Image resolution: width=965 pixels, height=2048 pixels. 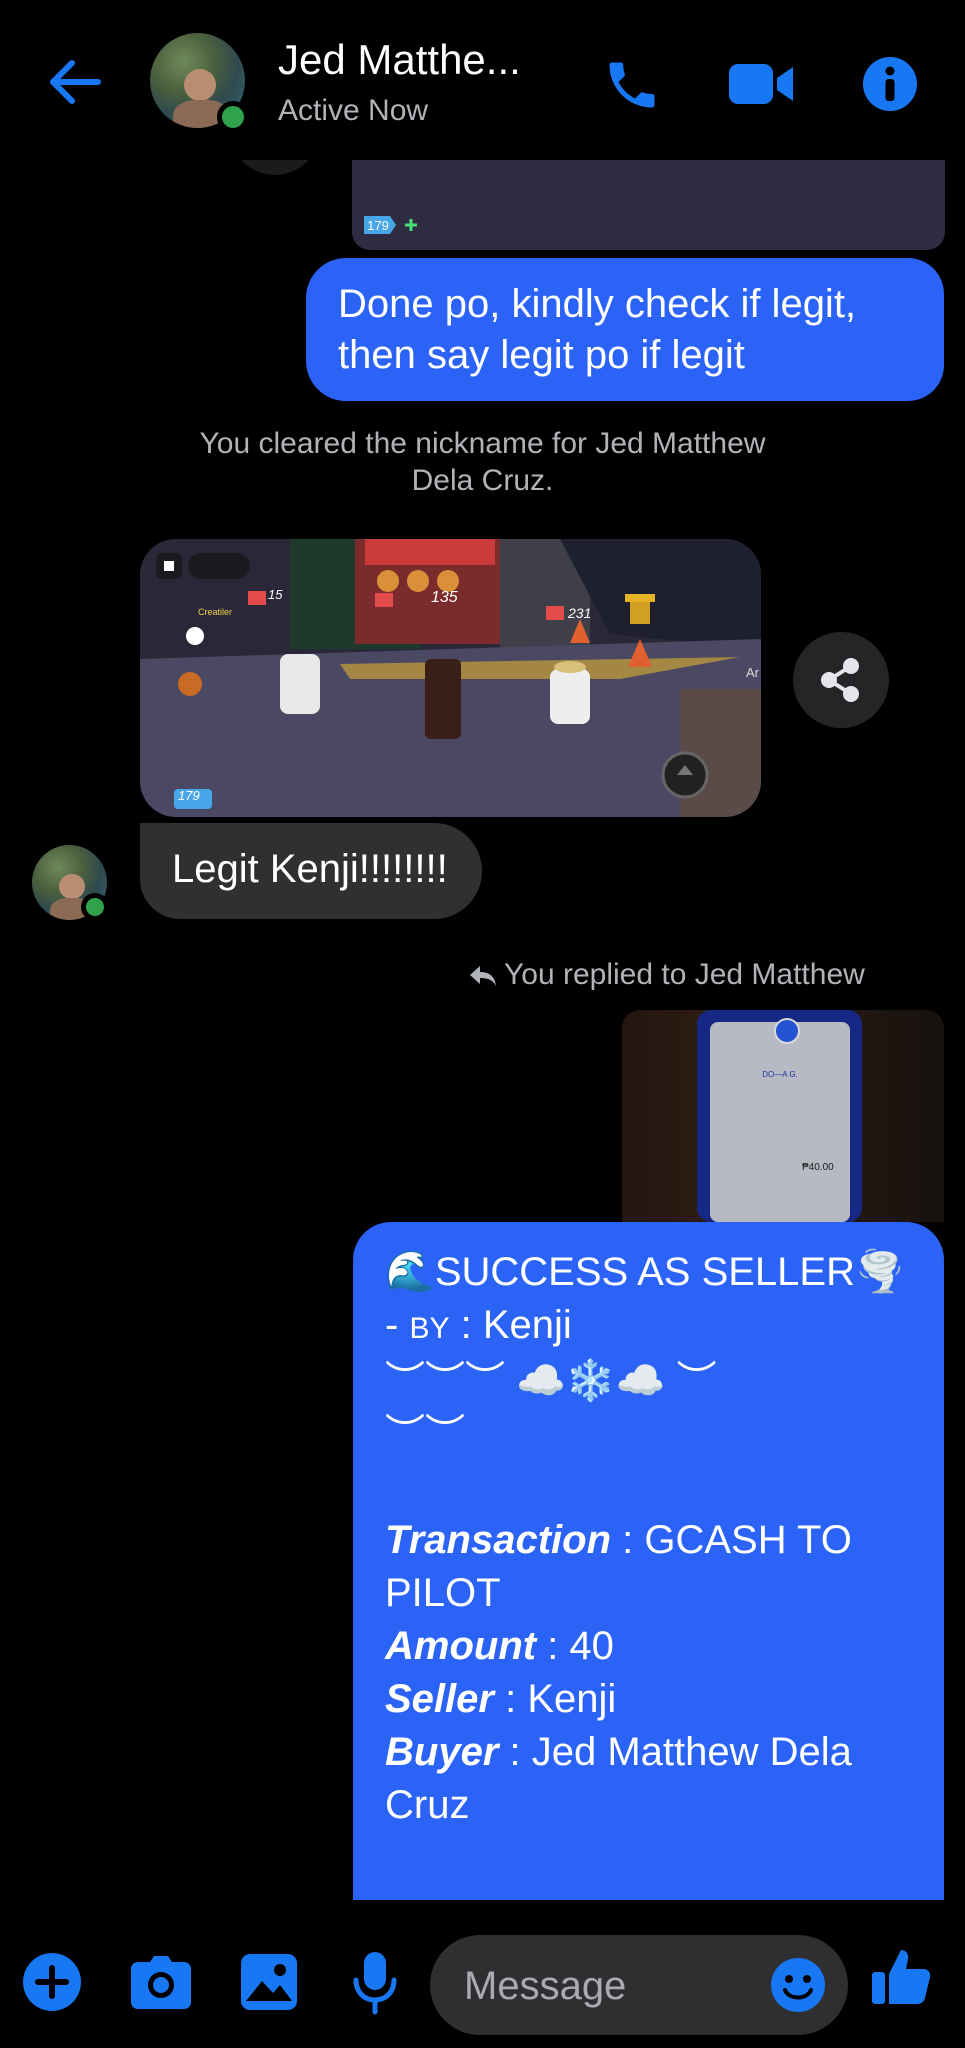 What do you see at coordinates (752, 672) in the screenshot?
I see `hud-side-label: Ar` at bounding box center [752, 672].